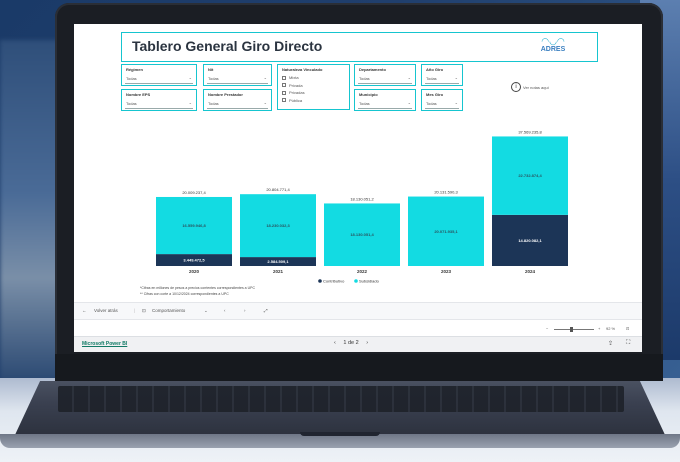 Image resolution: width=680 pixels, height=462 pixels. What do you see at coordinates (293, 86) in the screenshot?
I see `option-privada: Privada` at bounding box center [293, 86].